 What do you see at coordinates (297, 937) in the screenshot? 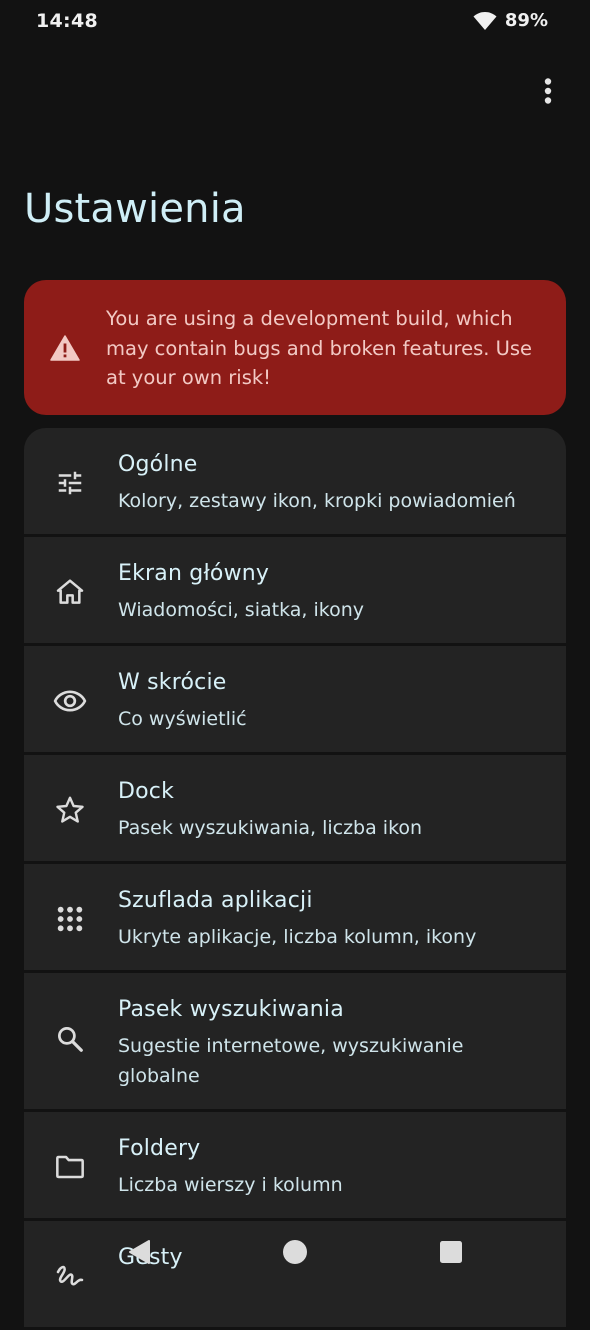
I see `item-subtitle: Ukryte aplikacje, liczba kolumn, ikony` at bounding box center [297, 937].